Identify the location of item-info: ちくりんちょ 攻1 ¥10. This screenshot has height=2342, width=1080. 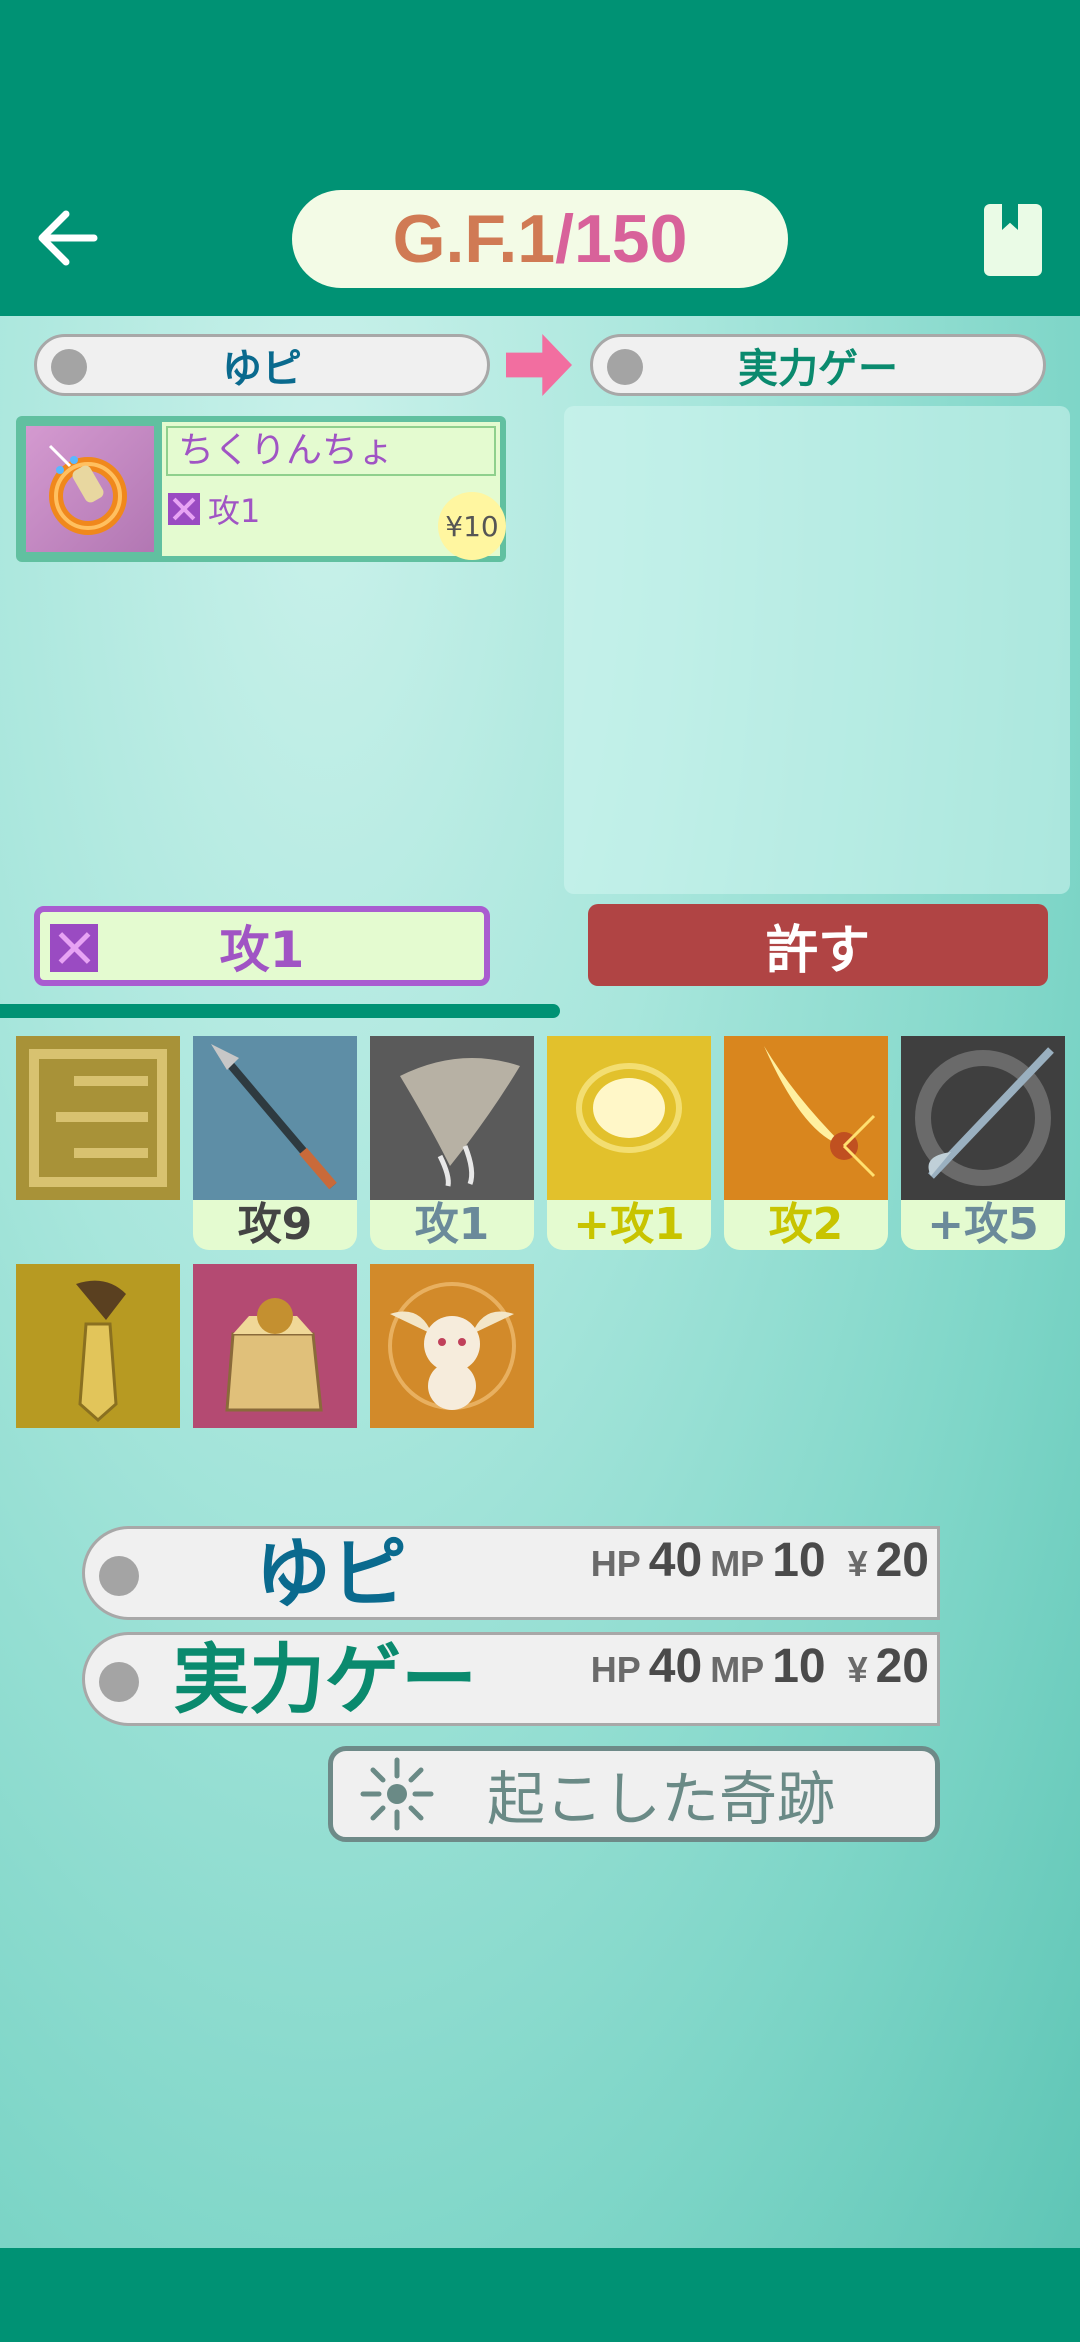
(334, 491).